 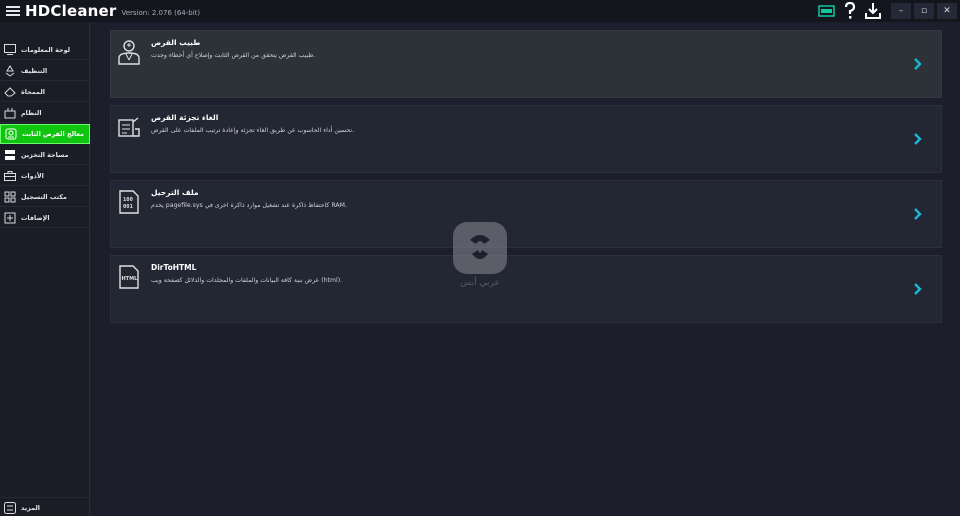 I want to click on card-title: الغاء تجزئة القرص, so click(x=185, y=117).